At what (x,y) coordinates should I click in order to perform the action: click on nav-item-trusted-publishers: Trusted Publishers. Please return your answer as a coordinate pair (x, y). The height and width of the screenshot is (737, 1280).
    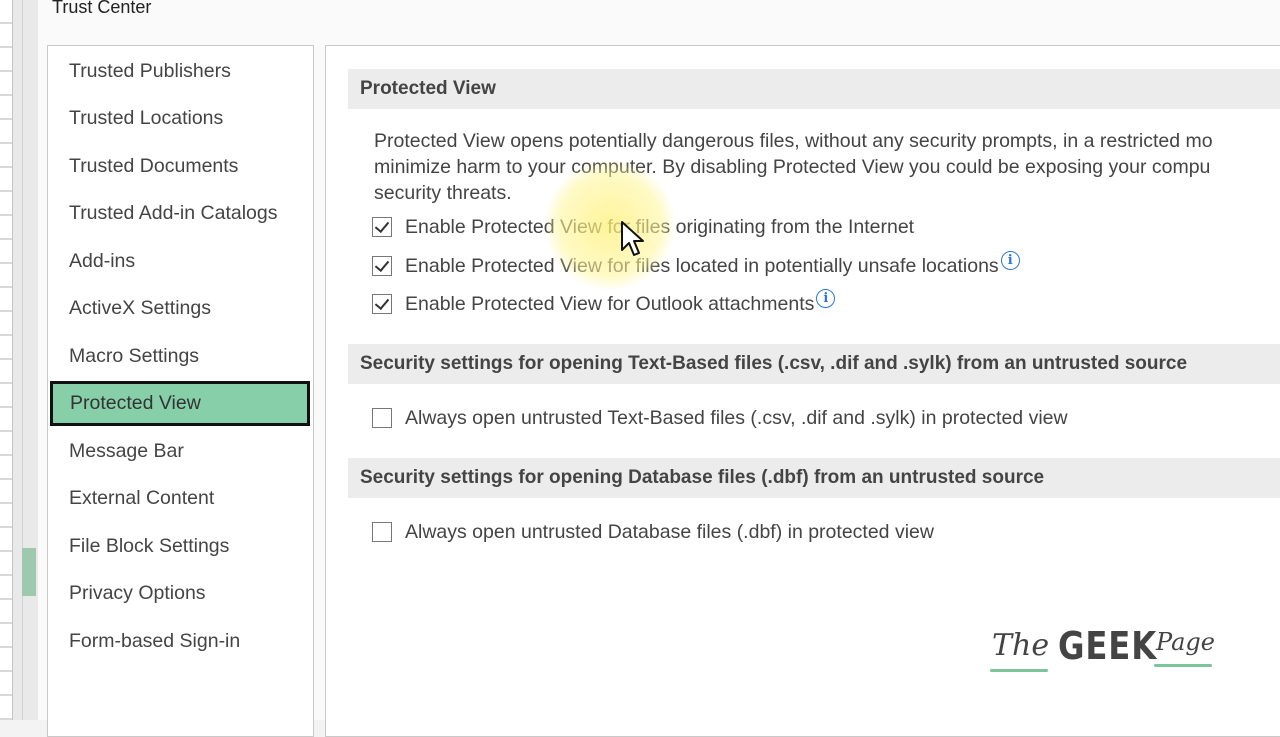
    Looking at the image, I should click on (180, 71).